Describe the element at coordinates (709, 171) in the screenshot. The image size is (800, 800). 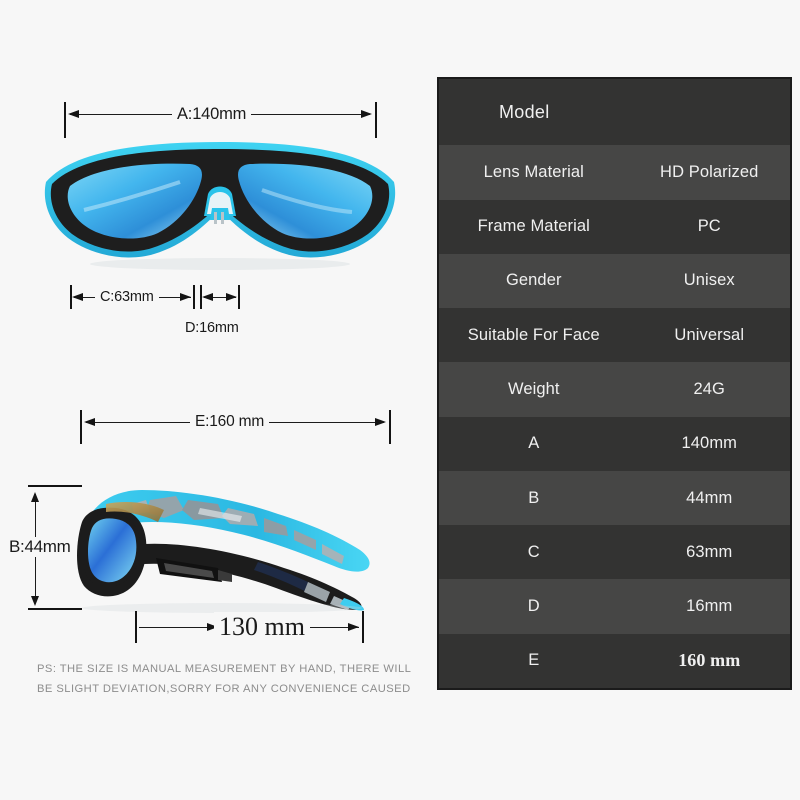
I see `row-value-lens-material: HD Polarized` at that location.